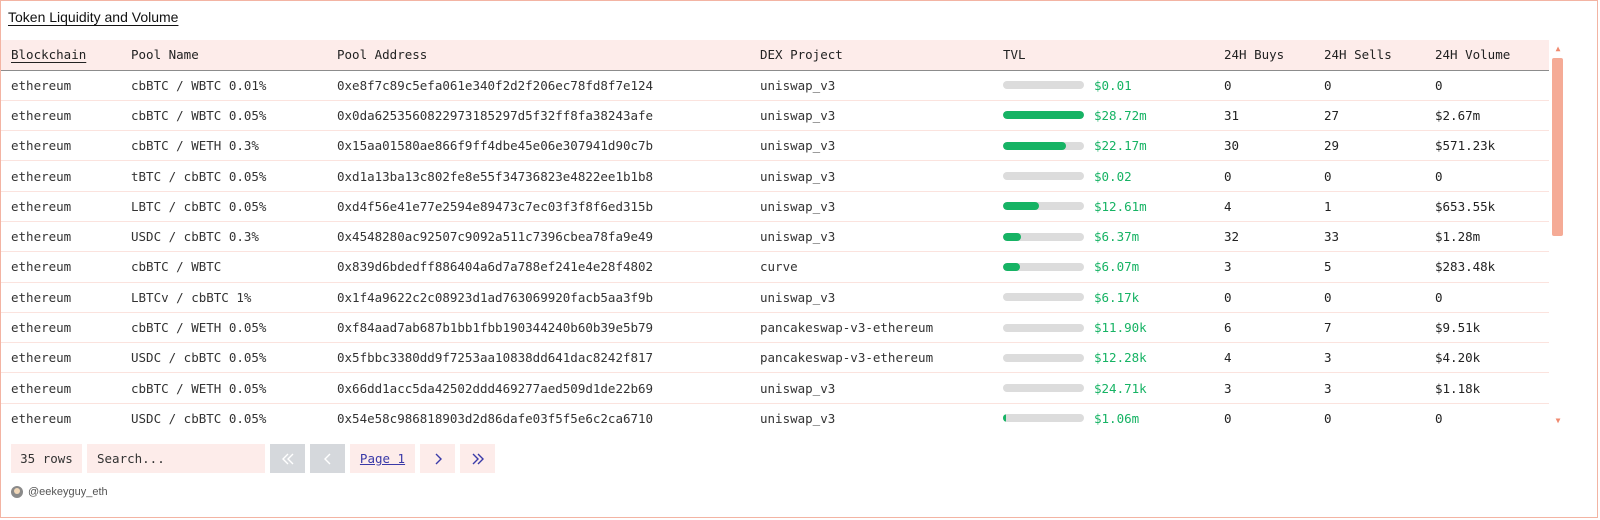 The height and width of the screenshot is (520, 1600). Describe the element at coordinates (1487, 146) in the screenshot. I see `cell-24h-volume: $571.23k` at that location.